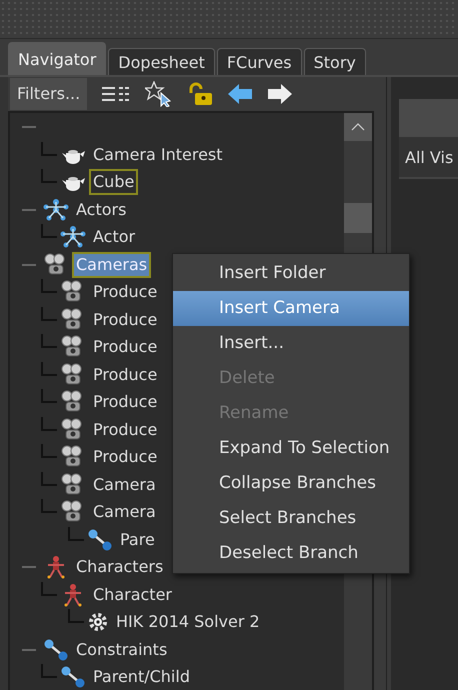 The width and height of the screenshot is (458, 690). I want to click on scrollbar-thumb, so click(358, 217).